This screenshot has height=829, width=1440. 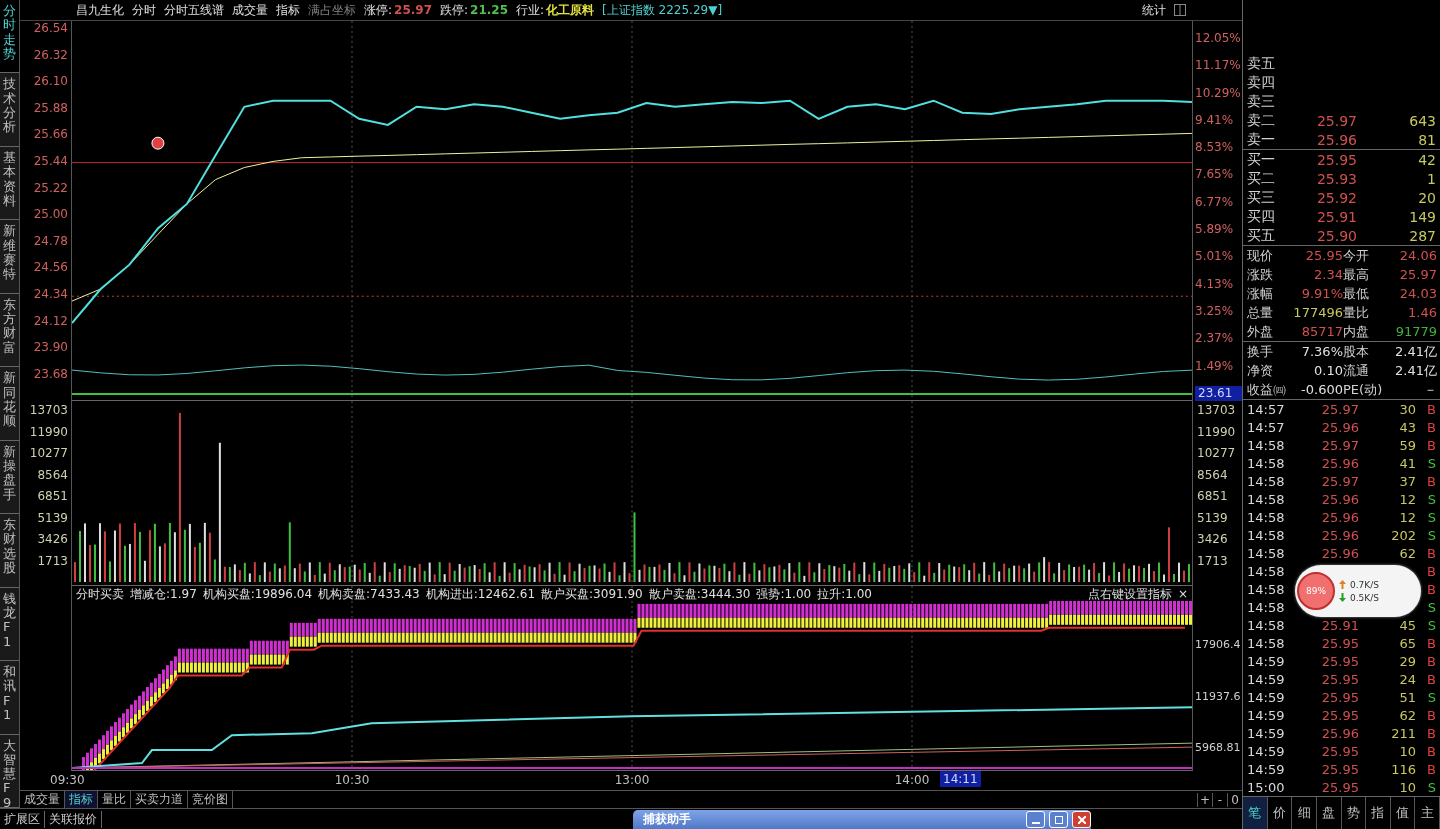 I want to click on volume-axis-label: 1713, so click(x=1212, y=560).